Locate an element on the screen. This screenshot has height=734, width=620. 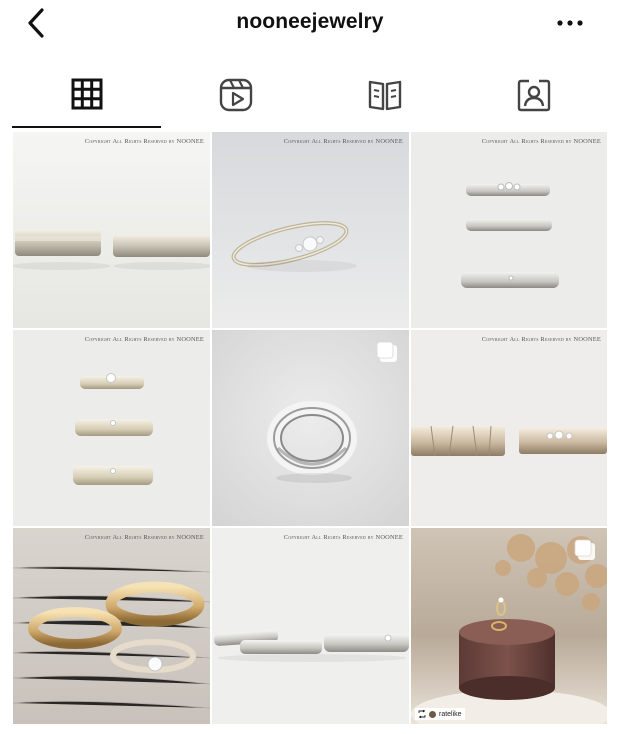
post-thumbnail: ratelike is located at coordinates (509, 626).